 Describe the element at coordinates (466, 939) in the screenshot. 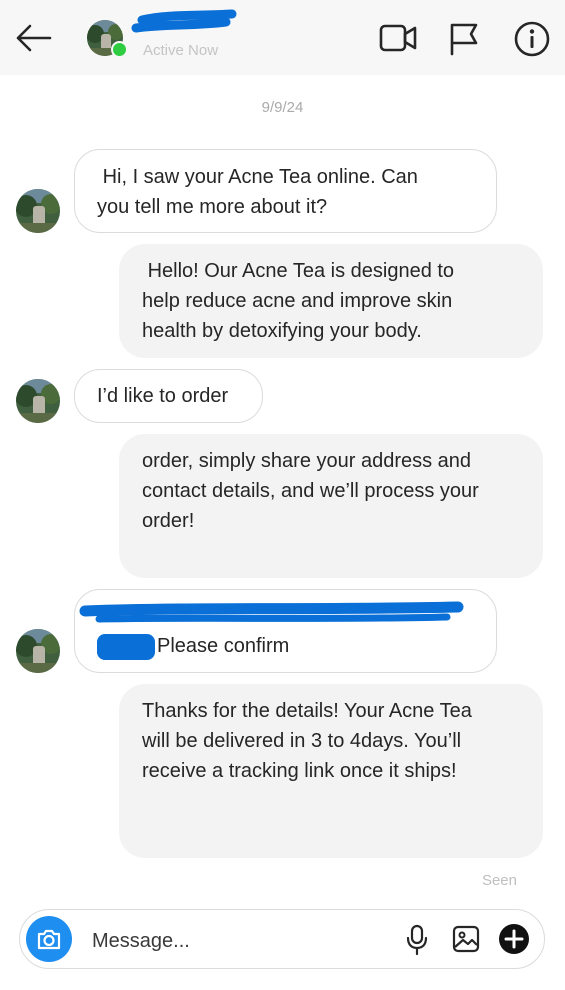

I see `image-icon` at that location.